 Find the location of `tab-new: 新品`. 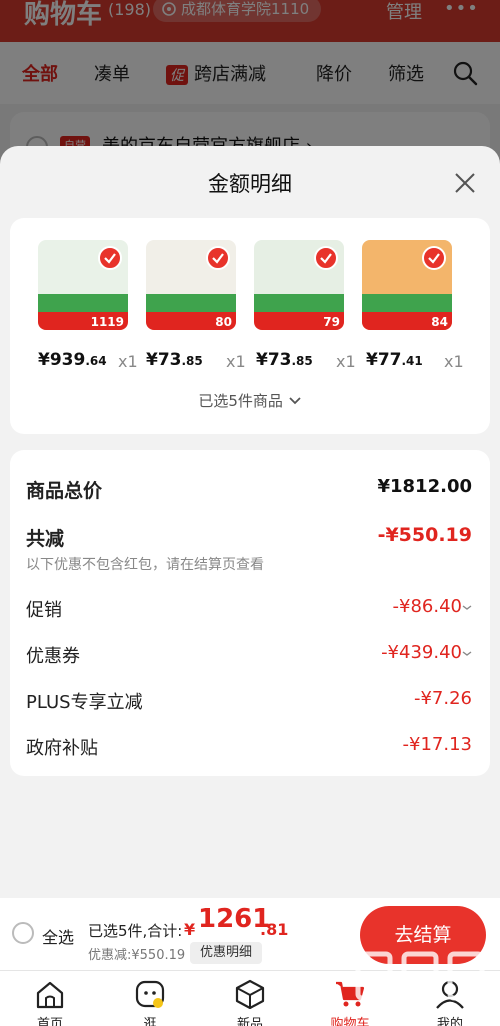

tab-new: 新品 is located at coordinates (250, 998).